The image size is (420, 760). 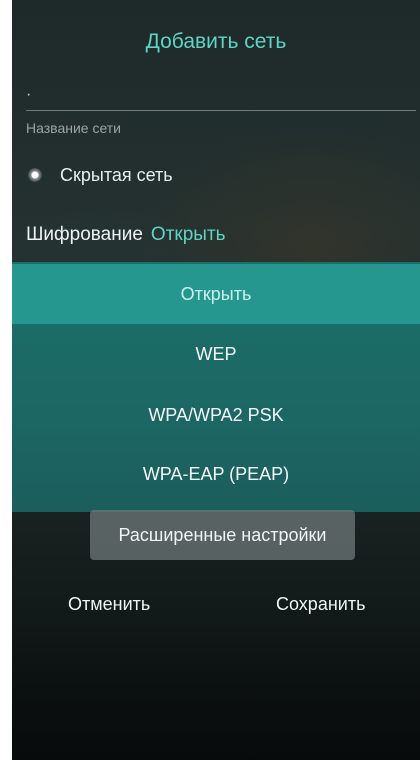 I want to click on encryption-value: Открыть, so click(x=188, y=234).